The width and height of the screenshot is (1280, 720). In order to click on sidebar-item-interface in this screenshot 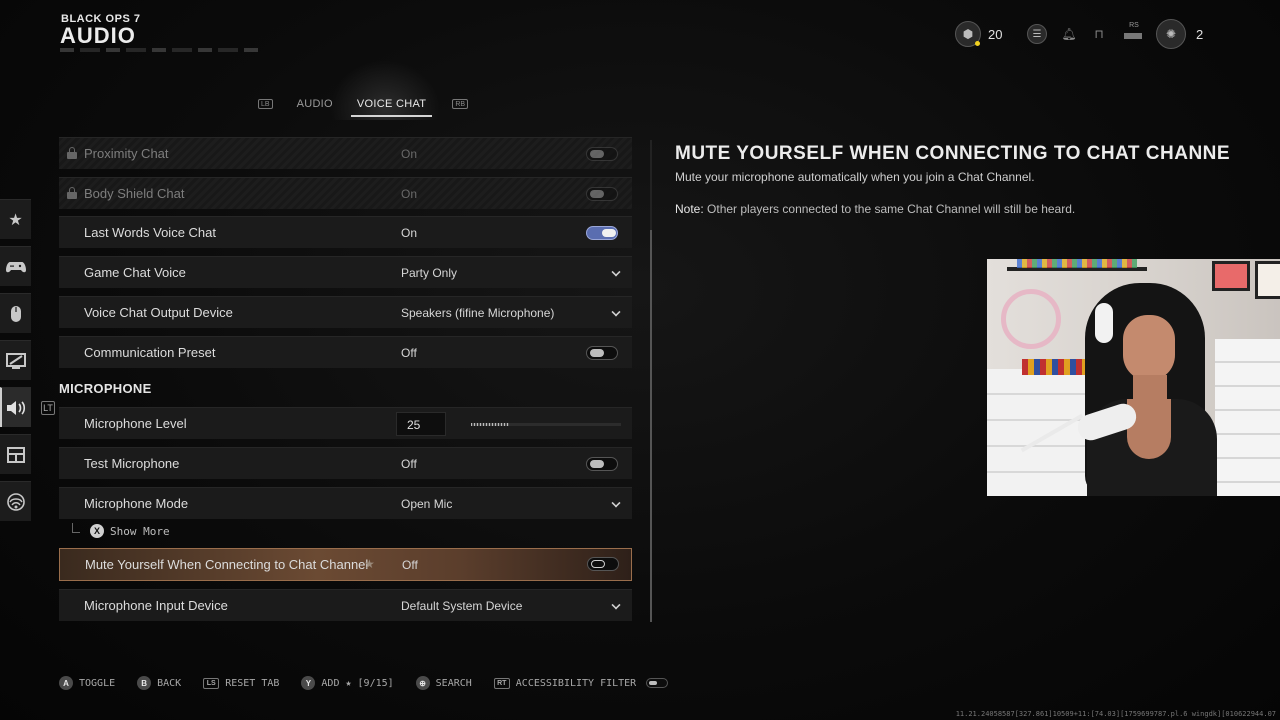, I will do `click(15, 454)`.